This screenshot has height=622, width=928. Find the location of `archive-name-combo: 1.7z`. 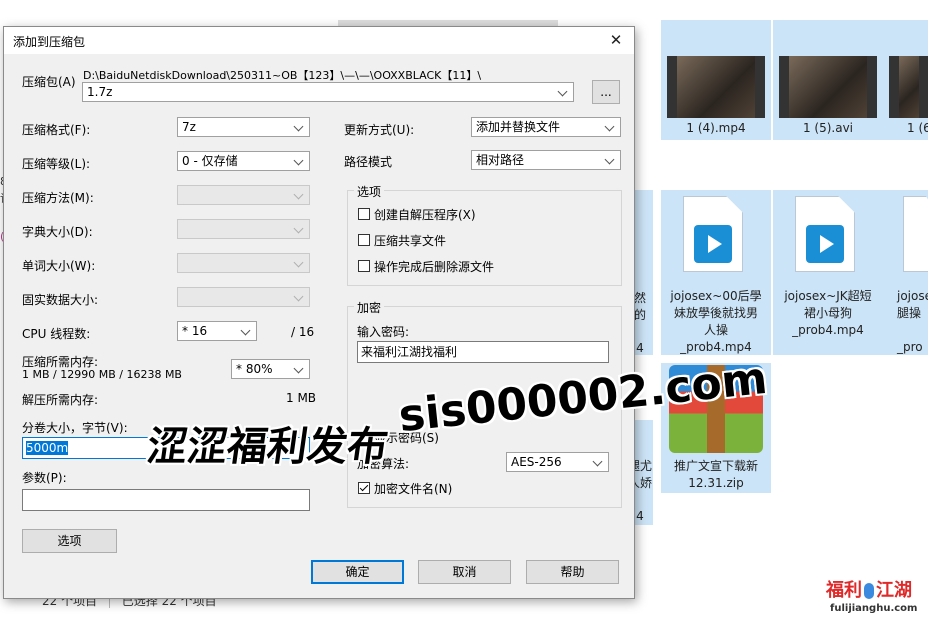

archive-name-combo: 1.7z is located at coordinates (328, 92).